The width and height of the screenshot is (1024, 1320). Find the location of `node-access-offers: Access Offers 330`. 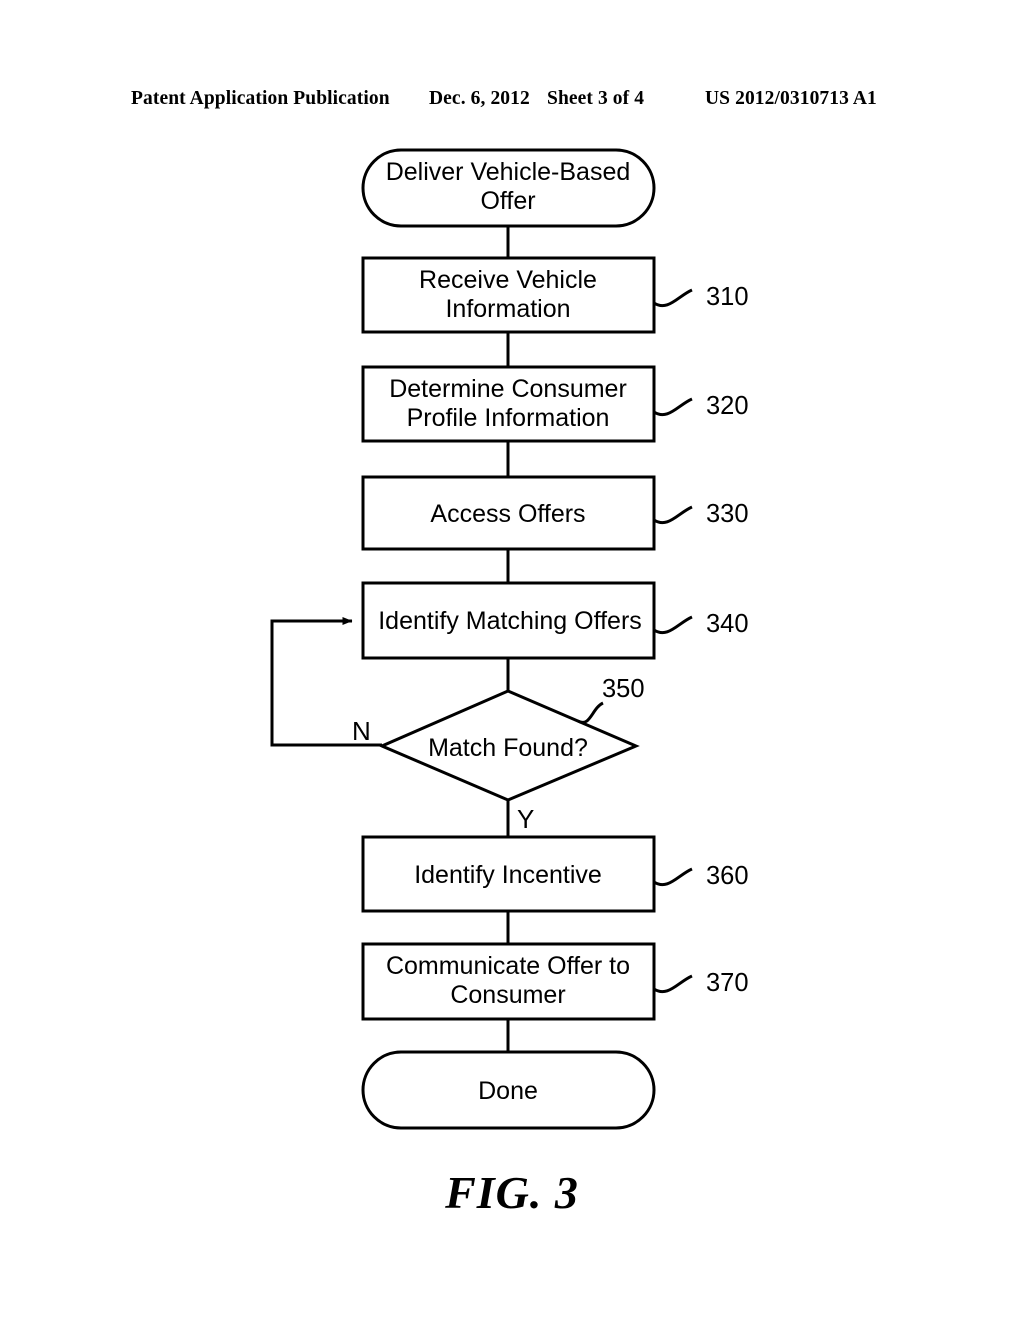

node-access-offers: Access Offers 330 is located at coordinates (555, 513).